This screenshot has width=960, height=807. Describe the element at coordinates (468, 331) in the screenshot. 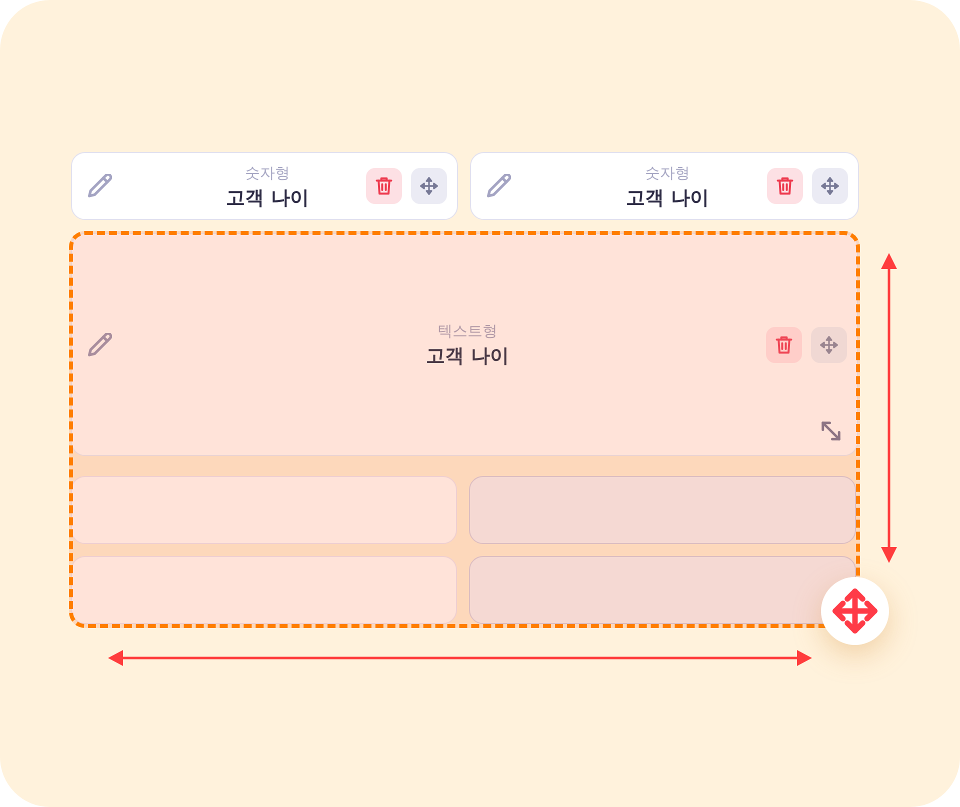

I see `field-type: 텍스트형` at that location.